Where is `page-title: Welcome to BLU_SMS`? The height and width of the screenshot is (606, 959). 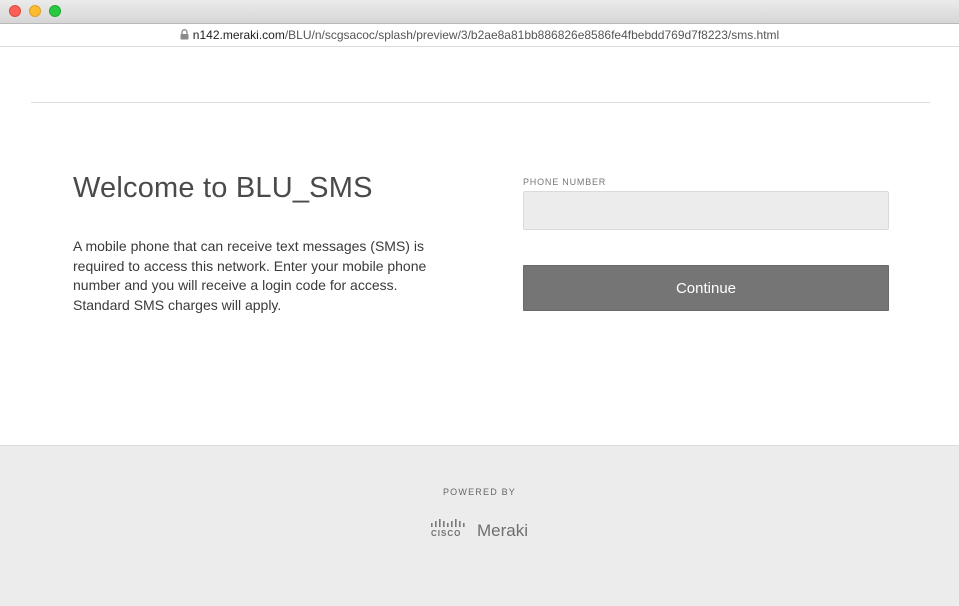 page-title: Welcome to BLU_SMS is located at coordinates (223, 188).